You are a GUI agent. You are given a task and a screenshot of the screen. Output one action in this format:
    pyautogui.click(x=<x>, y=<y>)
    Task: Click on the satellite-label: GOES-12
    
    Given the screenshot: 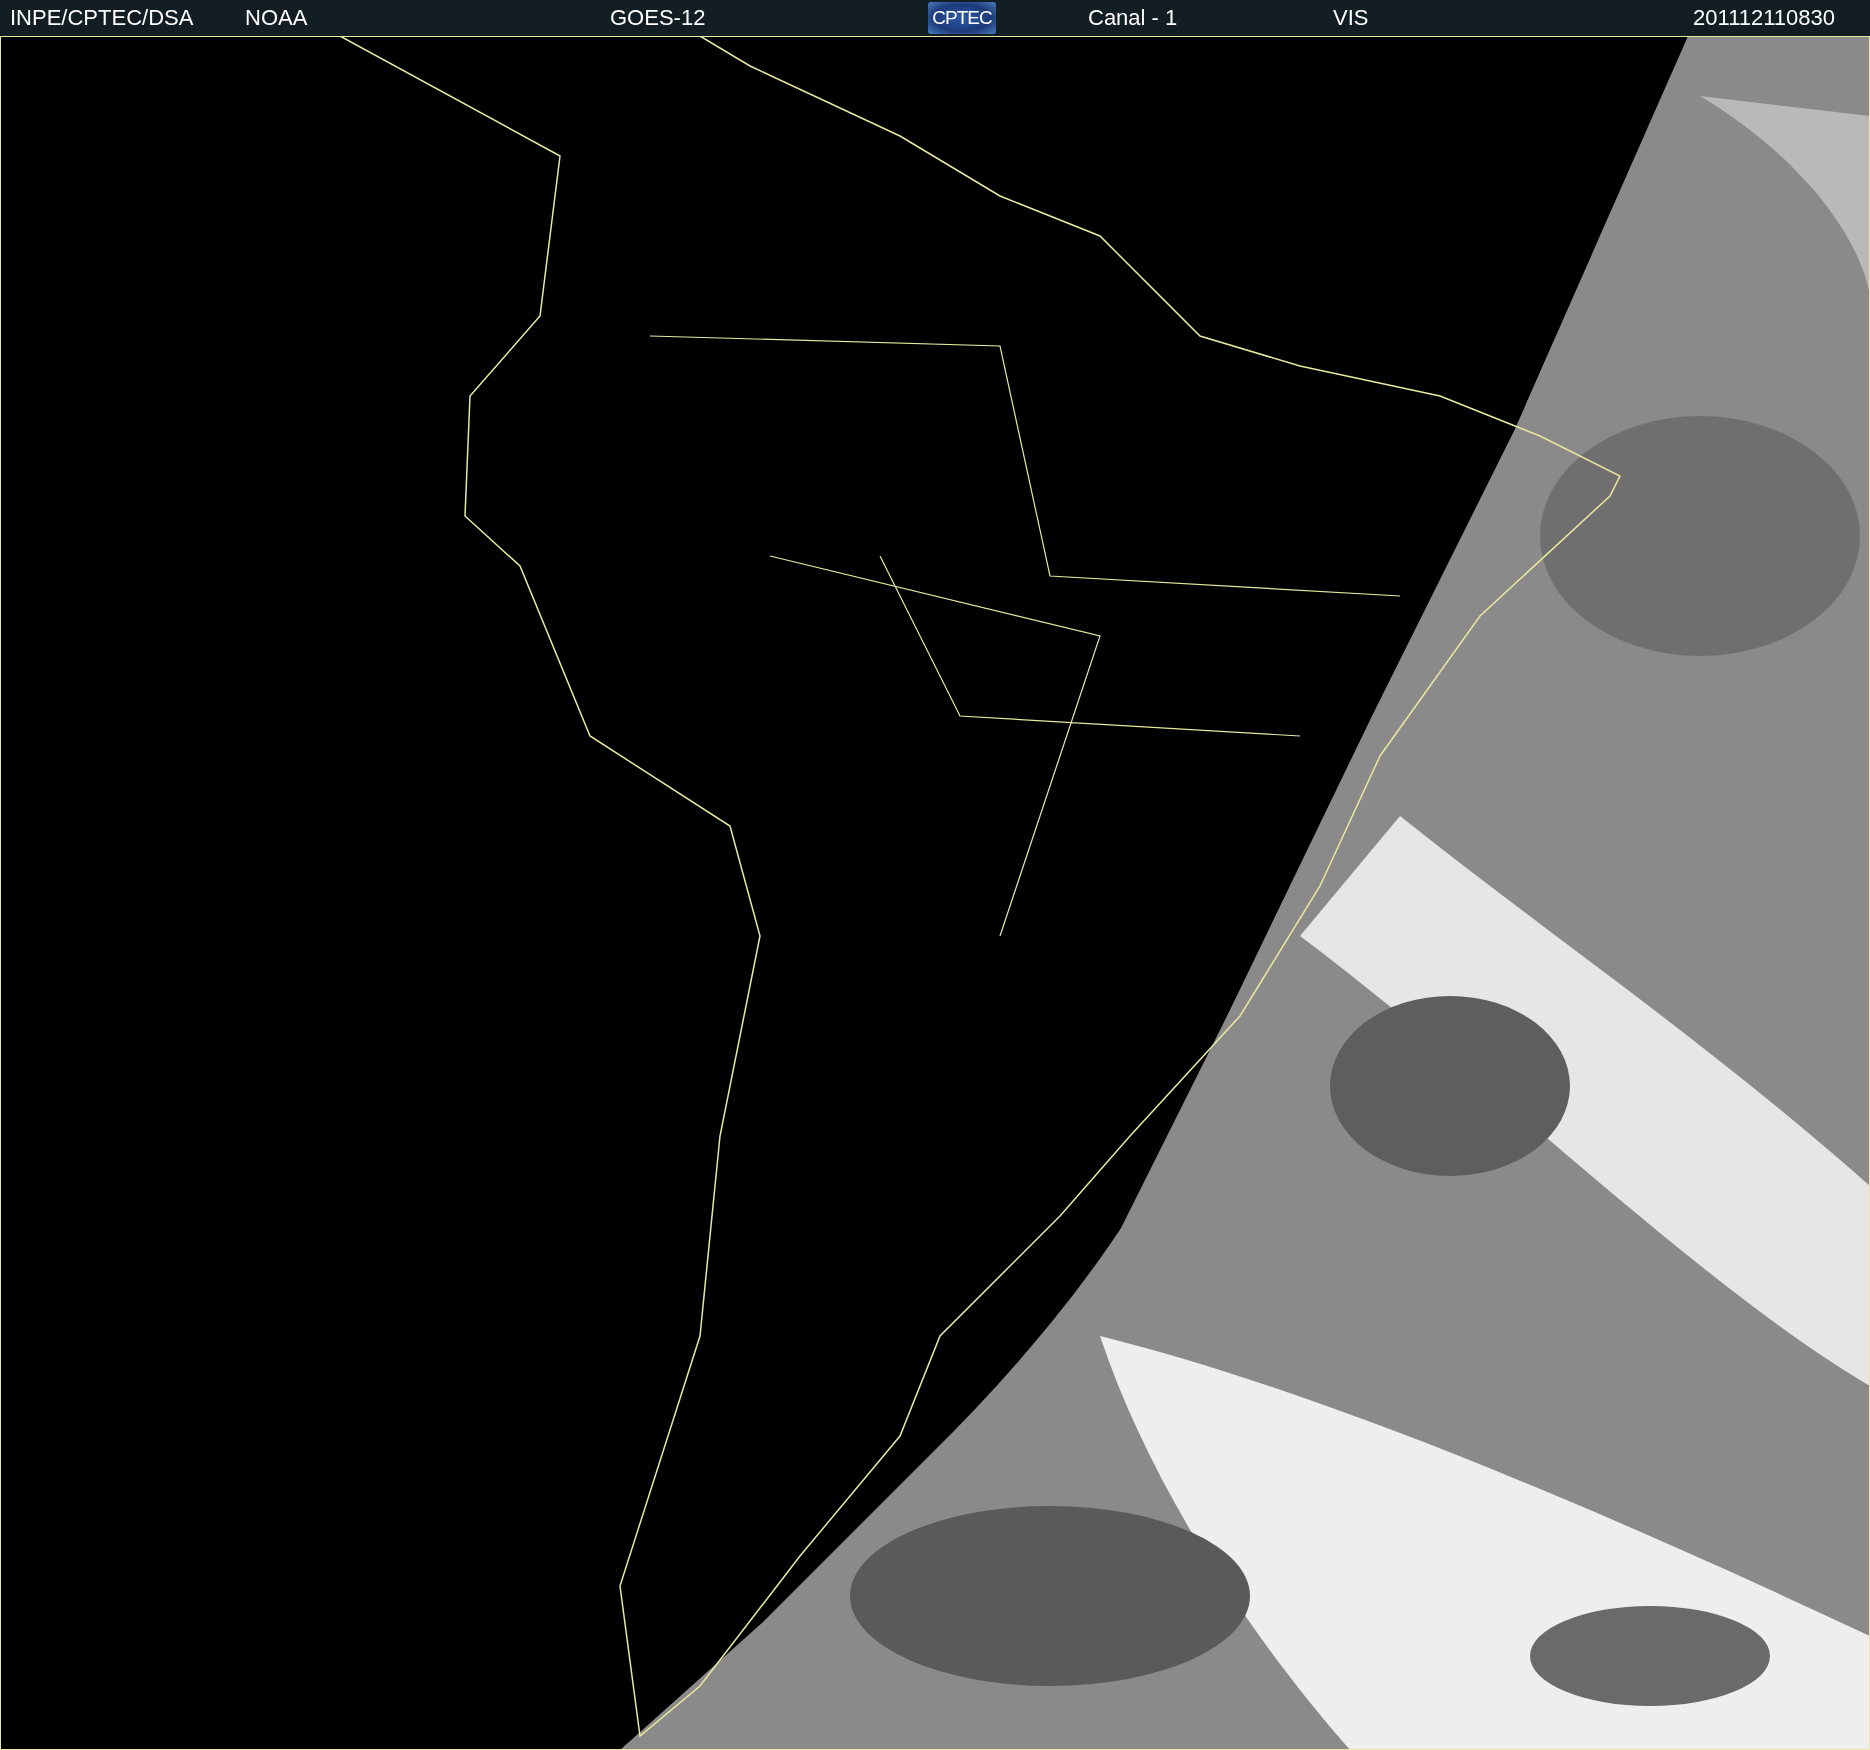 What is the action you would take?
    pyautogui.click(x=658, y=18)
    